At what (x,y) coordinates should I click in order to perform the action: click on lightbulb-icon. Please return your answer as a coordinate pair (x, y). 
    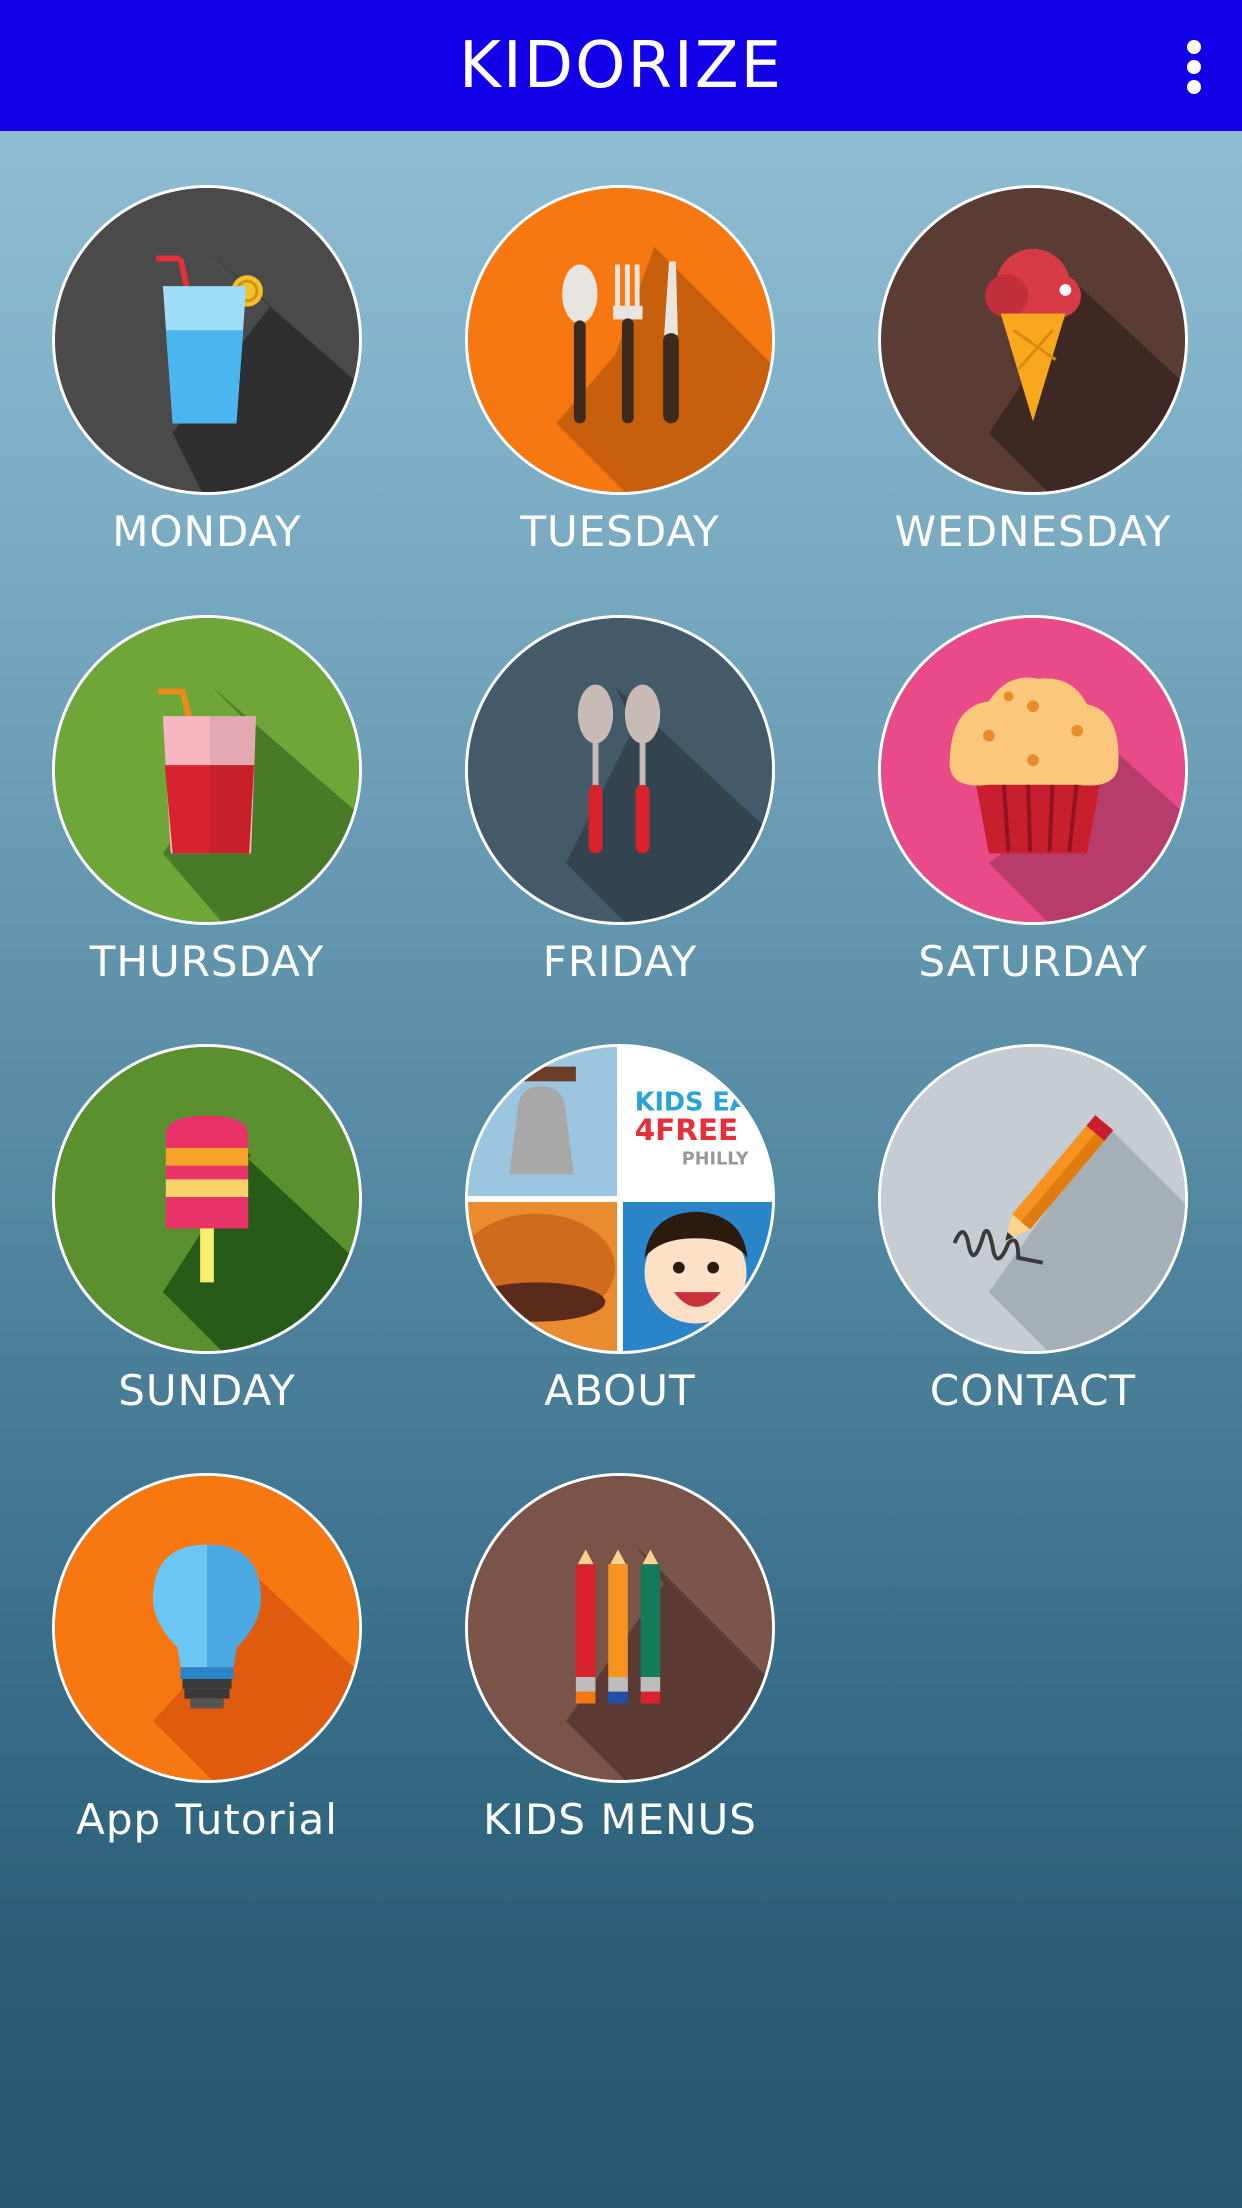
    Looking at the image, I should click on (207, 1628).